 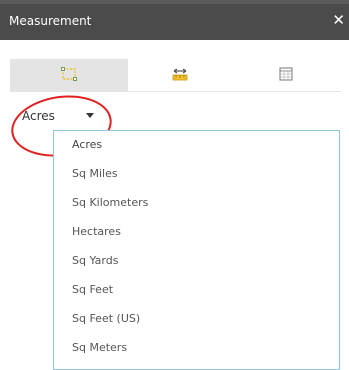 I want to click on unit-option-sq-yards: Sq Yards, so click(x=95, y=261).